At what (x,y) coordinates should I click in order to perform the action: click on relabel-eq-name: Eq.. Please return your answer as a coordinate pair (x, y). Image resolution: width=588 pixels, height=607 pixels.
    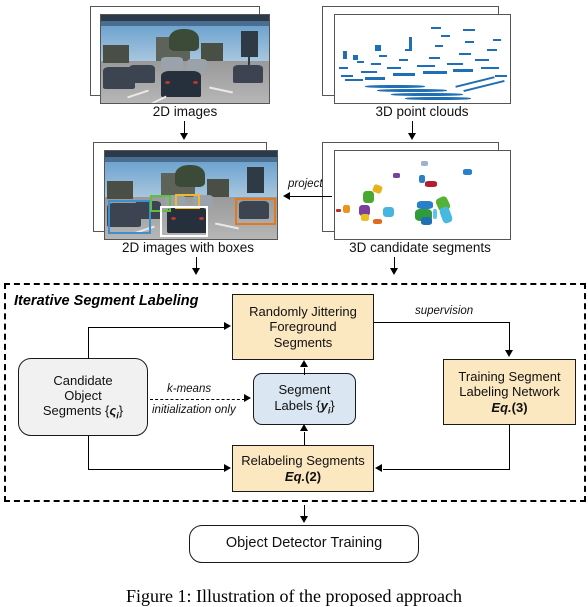
    Looking at the image, I should click on (295, 476).